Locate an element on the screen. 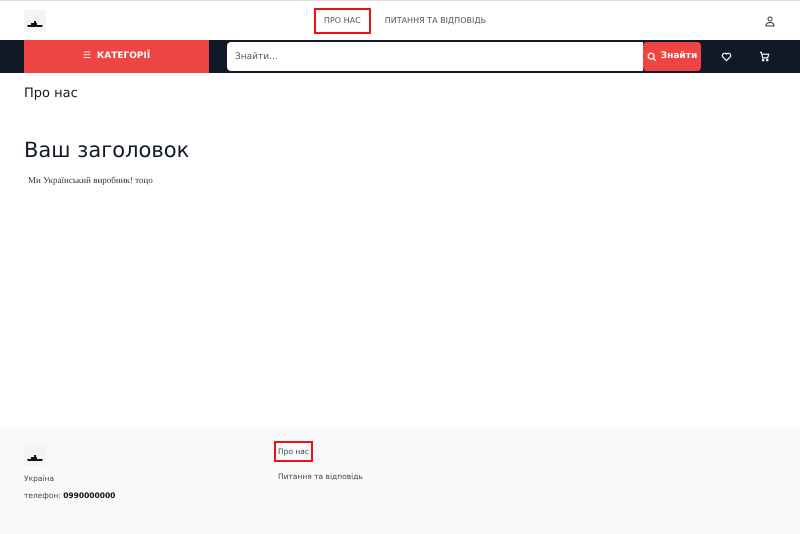 This screenshot has width=800, height=534. nav-link: ПРО НАС is located at coordinates (342, 21).